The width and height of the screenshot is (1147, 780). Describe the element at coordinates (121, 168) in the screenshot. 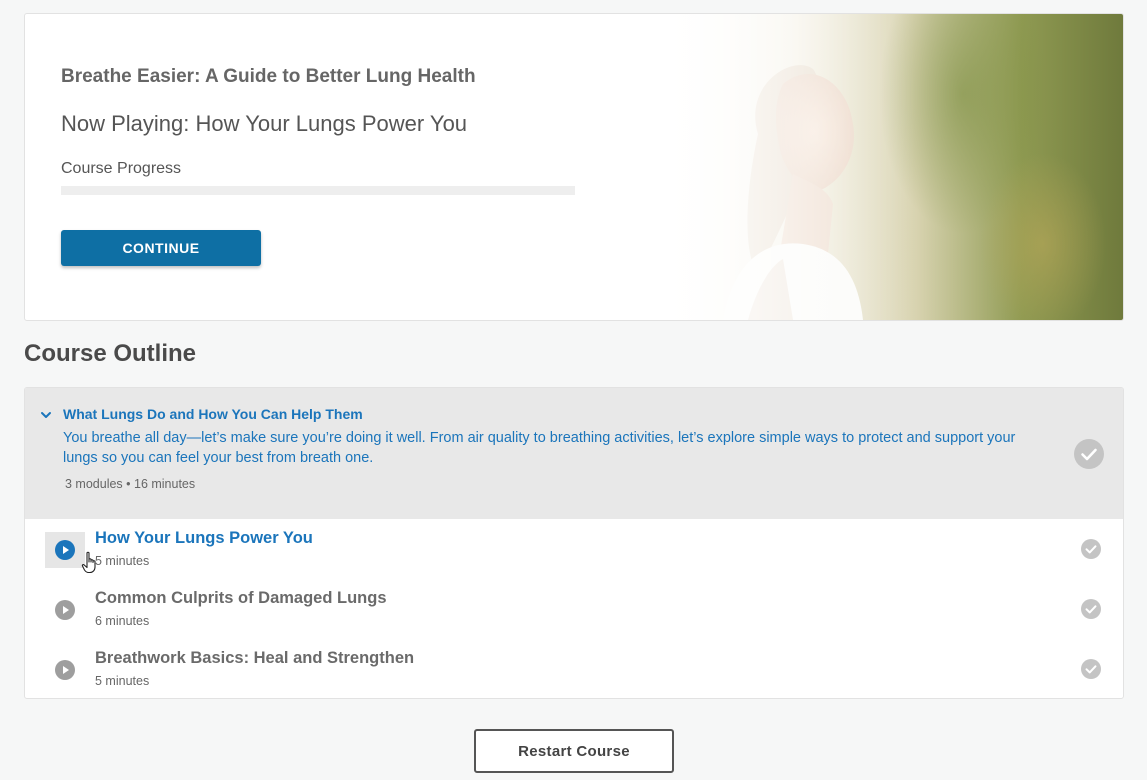

I see `progress-label: Course Progress` at that location.